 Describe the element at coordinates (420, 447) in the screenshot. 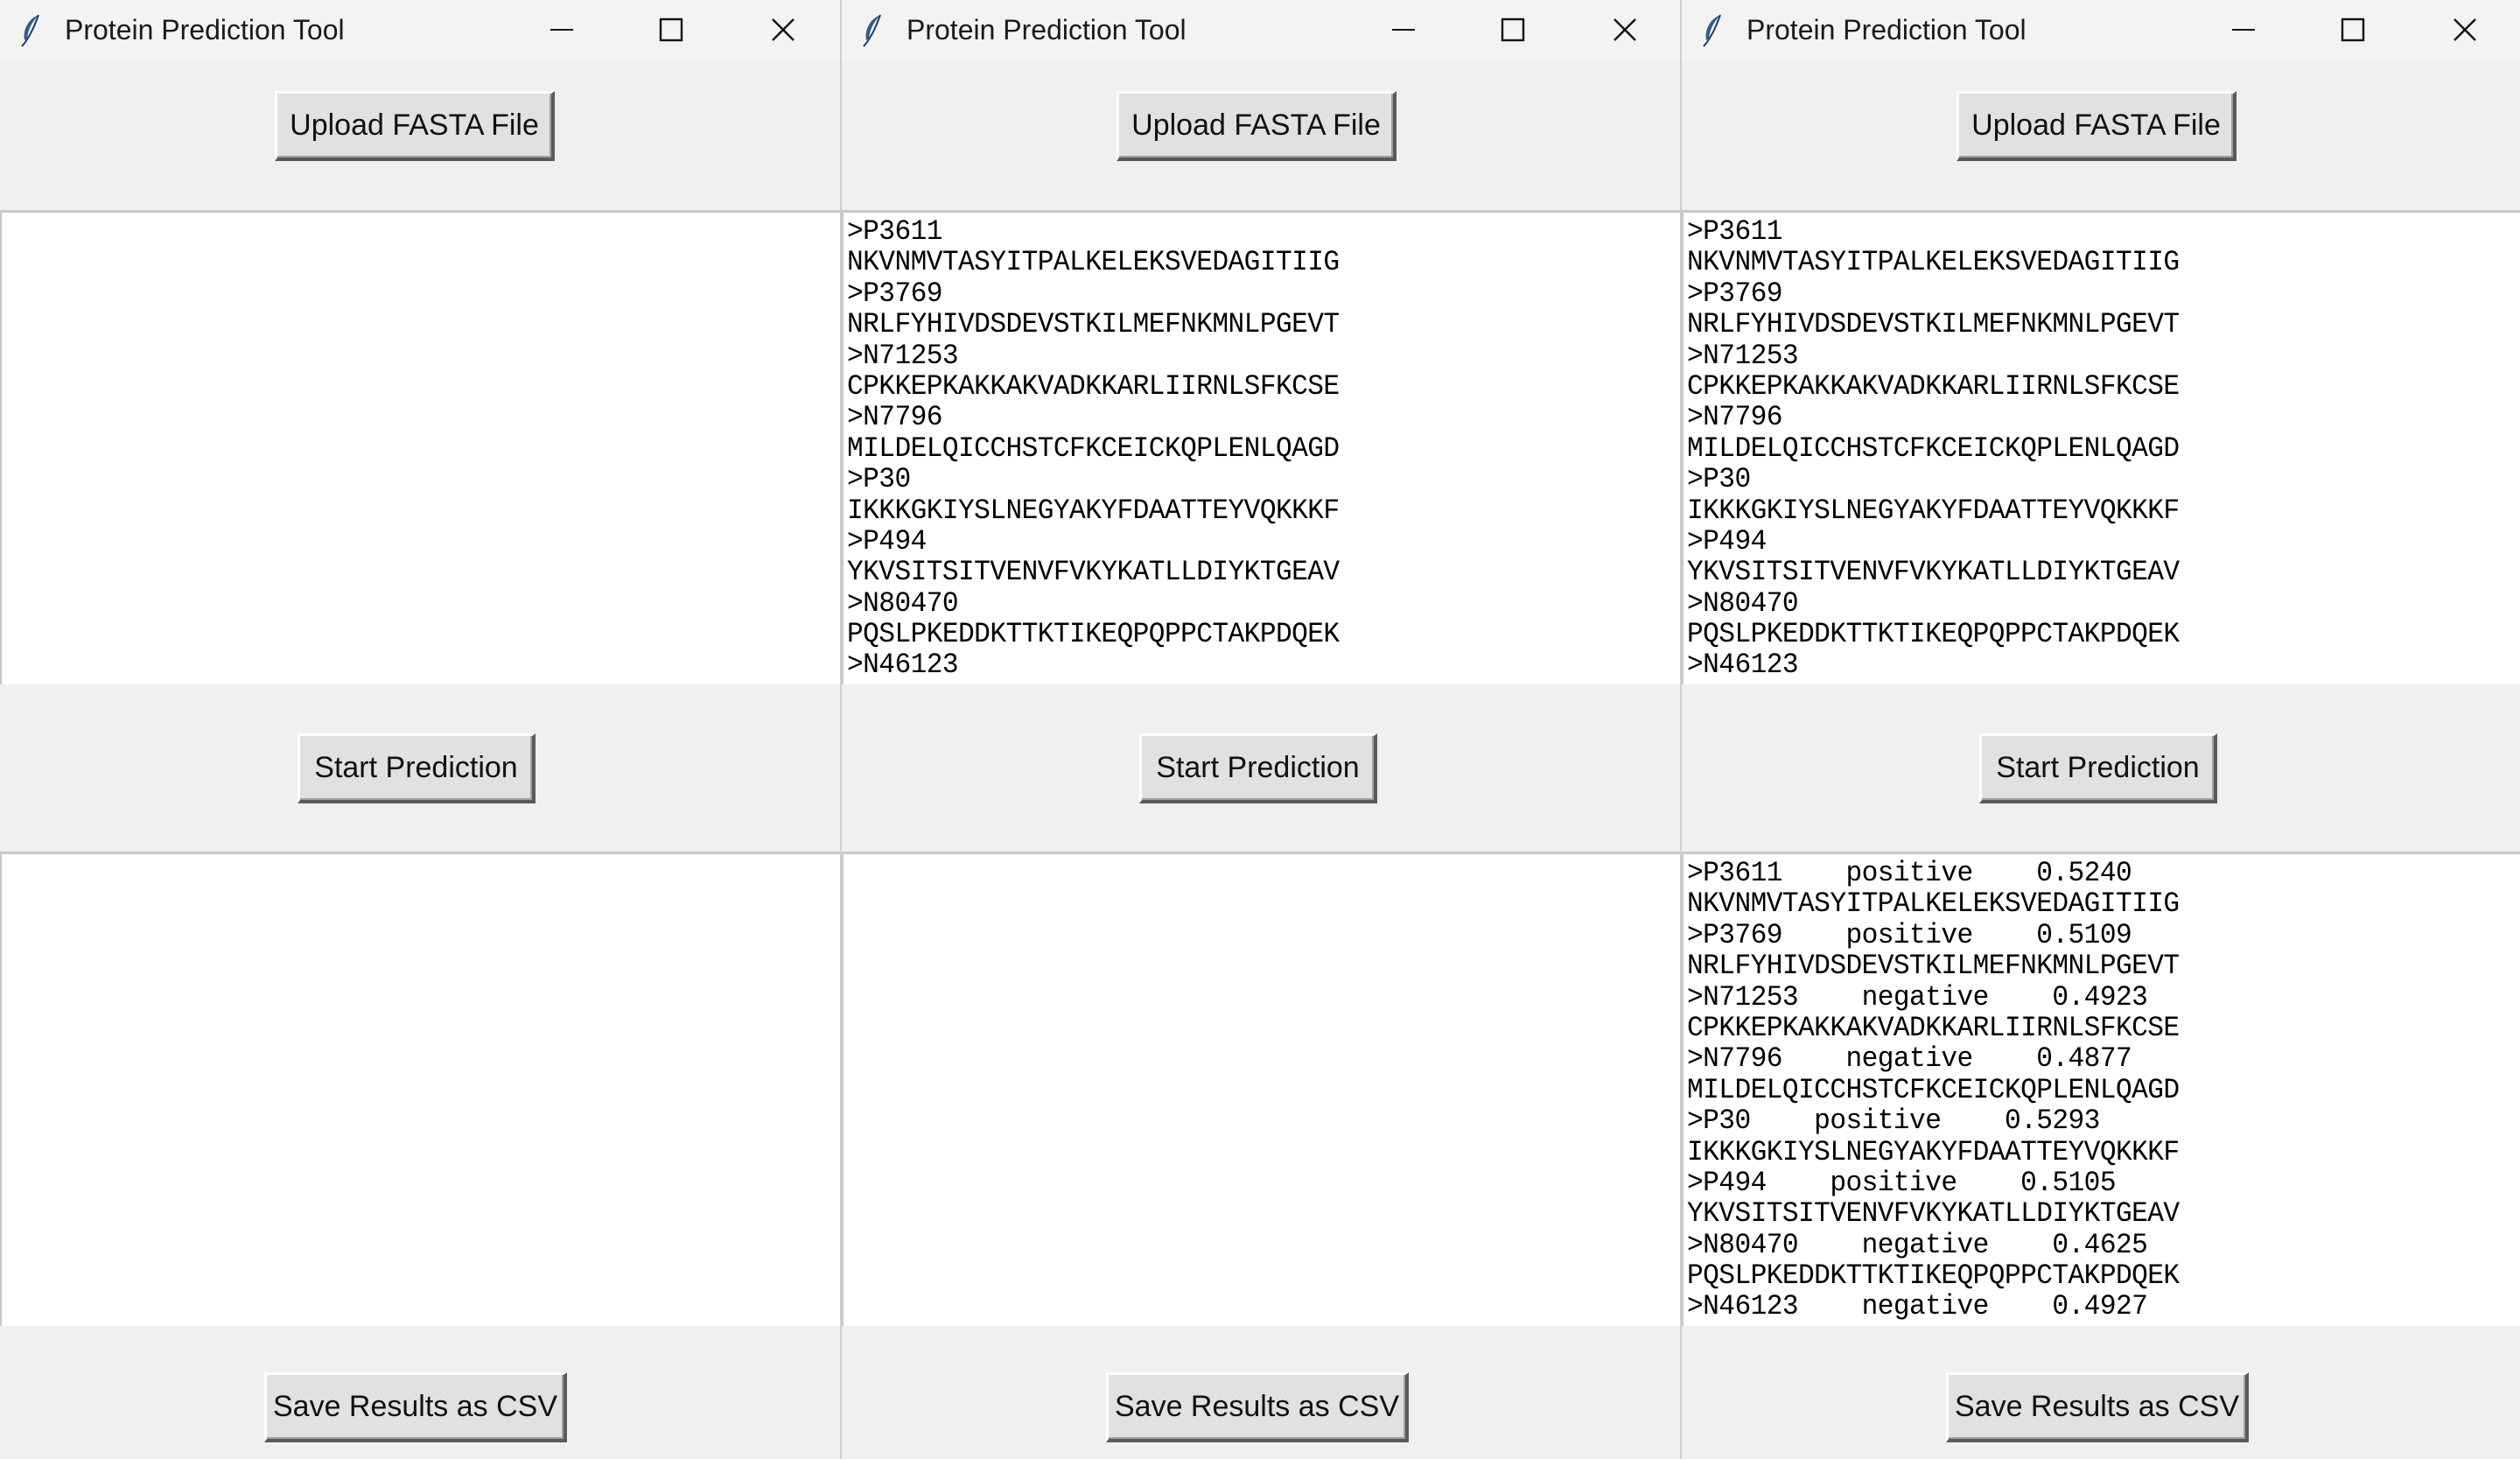

I see `sequence-input-textarea` at that location.